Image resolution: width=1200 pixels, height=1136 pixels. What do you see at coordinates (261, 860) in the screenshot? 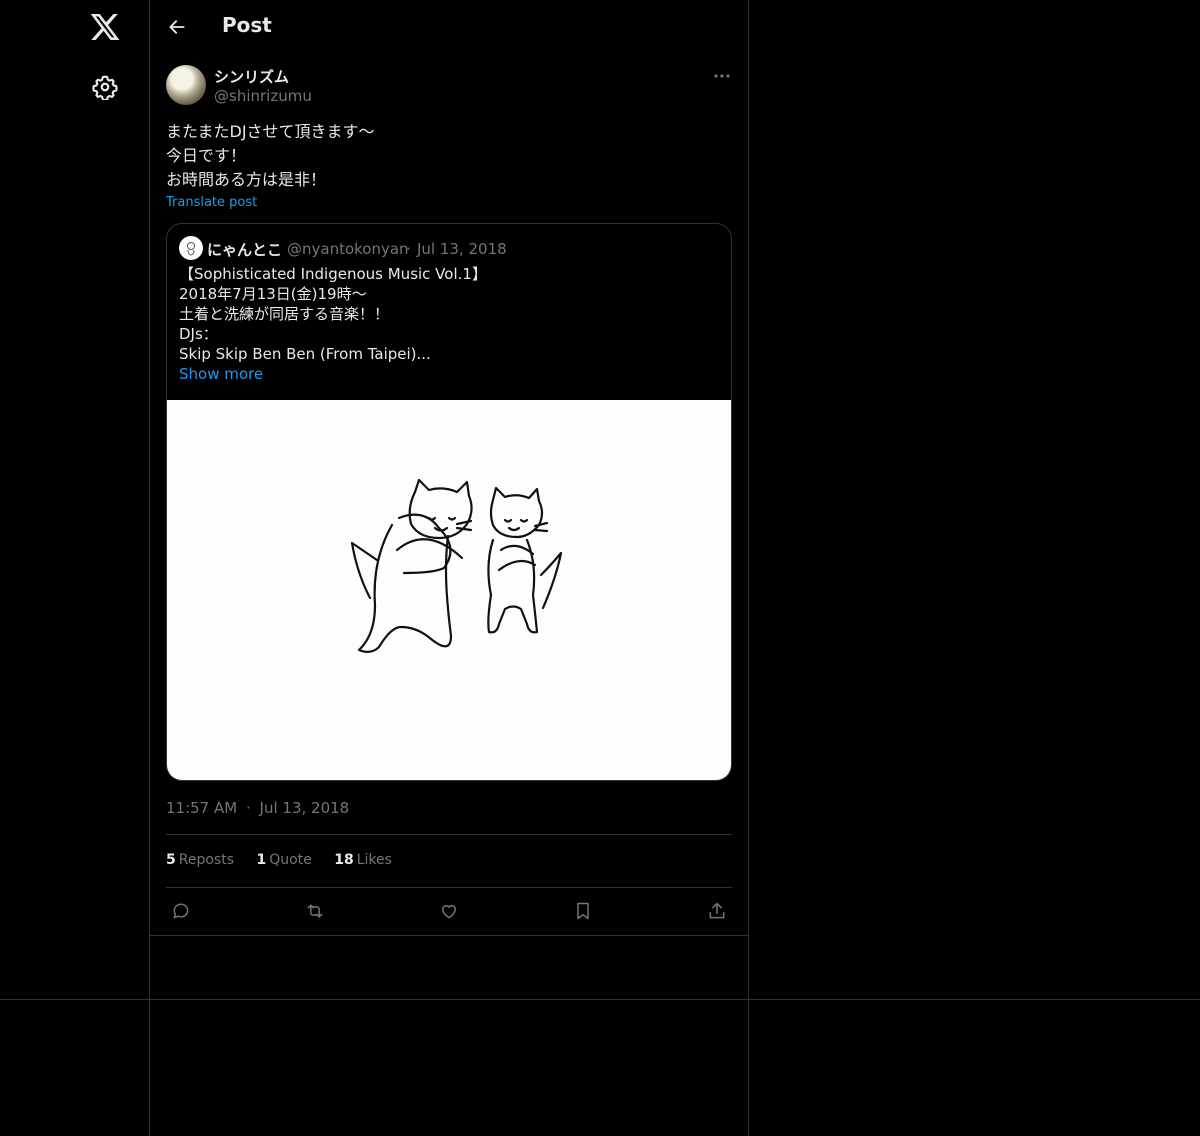
I see `quotes-count: 1` at bounding box center [261, 860].